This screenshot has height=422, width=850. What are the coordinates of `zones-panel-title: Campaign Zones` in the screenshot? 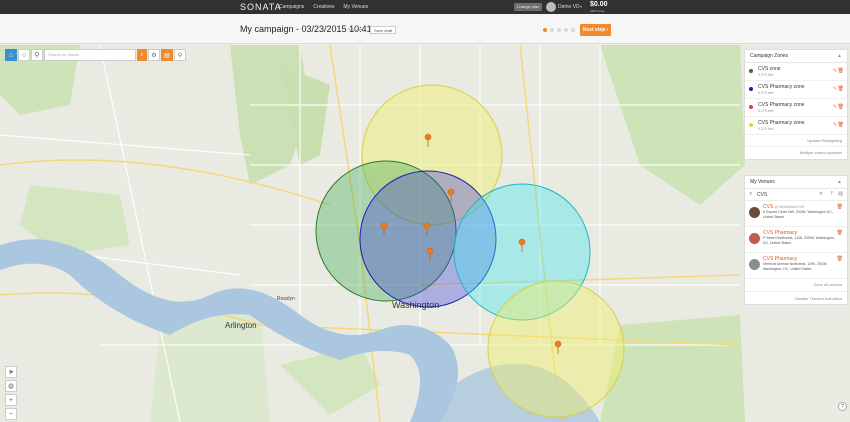 It's located at (769, 56).